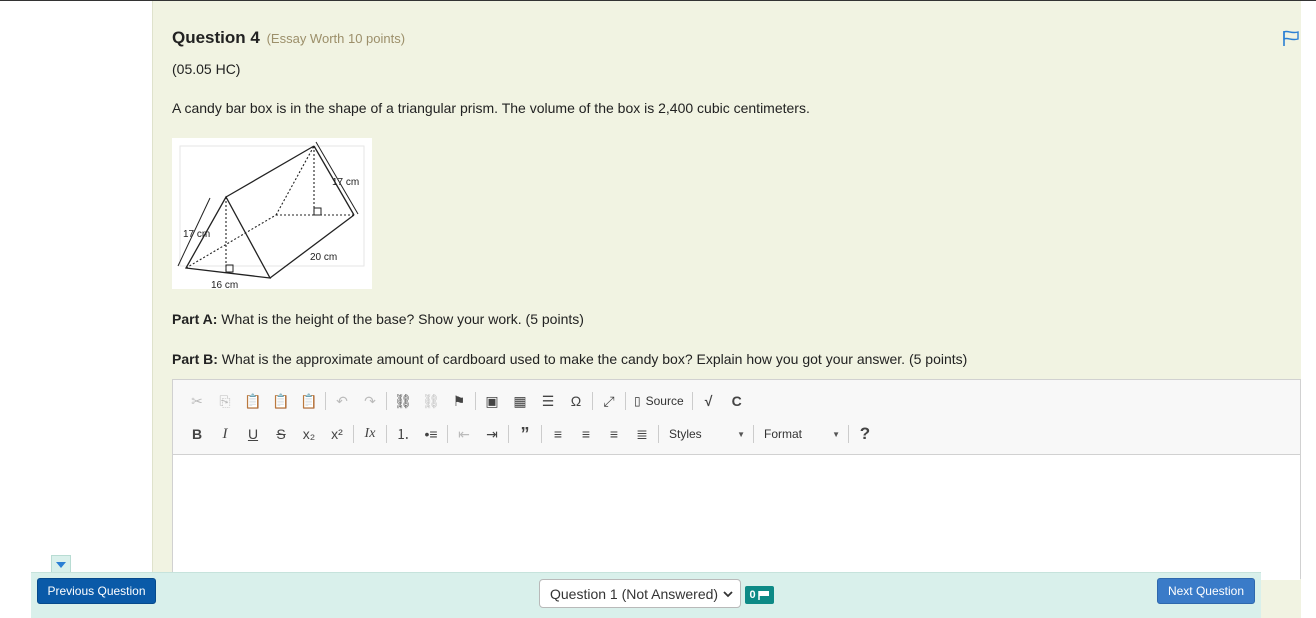 This screenshot has height=618, width=1316. What do you see at coordinates (253, 401) in the screenshot?
I see `paste-icon: 📋` at bounding box center [253, 401].